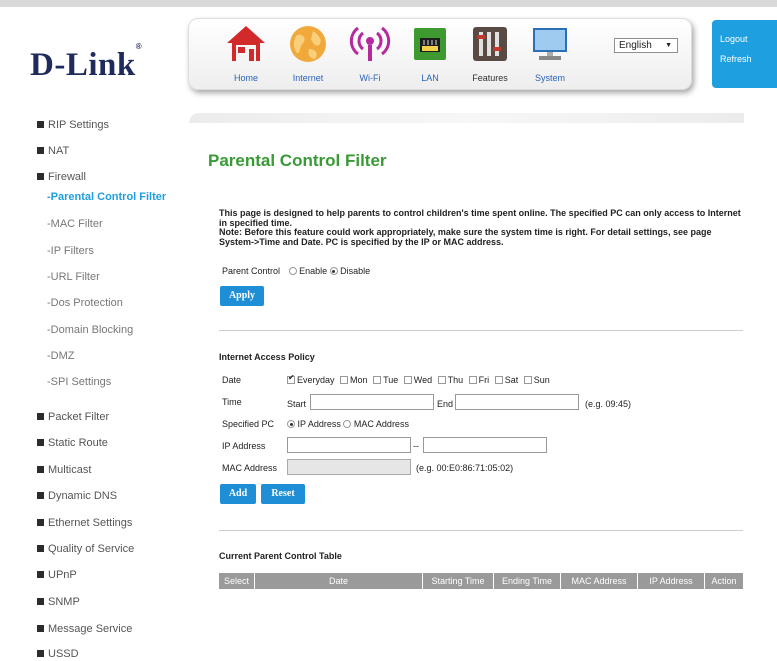  I want to click on sidebar-item-dos-protection: -Dos Protection, so click(85, 304).